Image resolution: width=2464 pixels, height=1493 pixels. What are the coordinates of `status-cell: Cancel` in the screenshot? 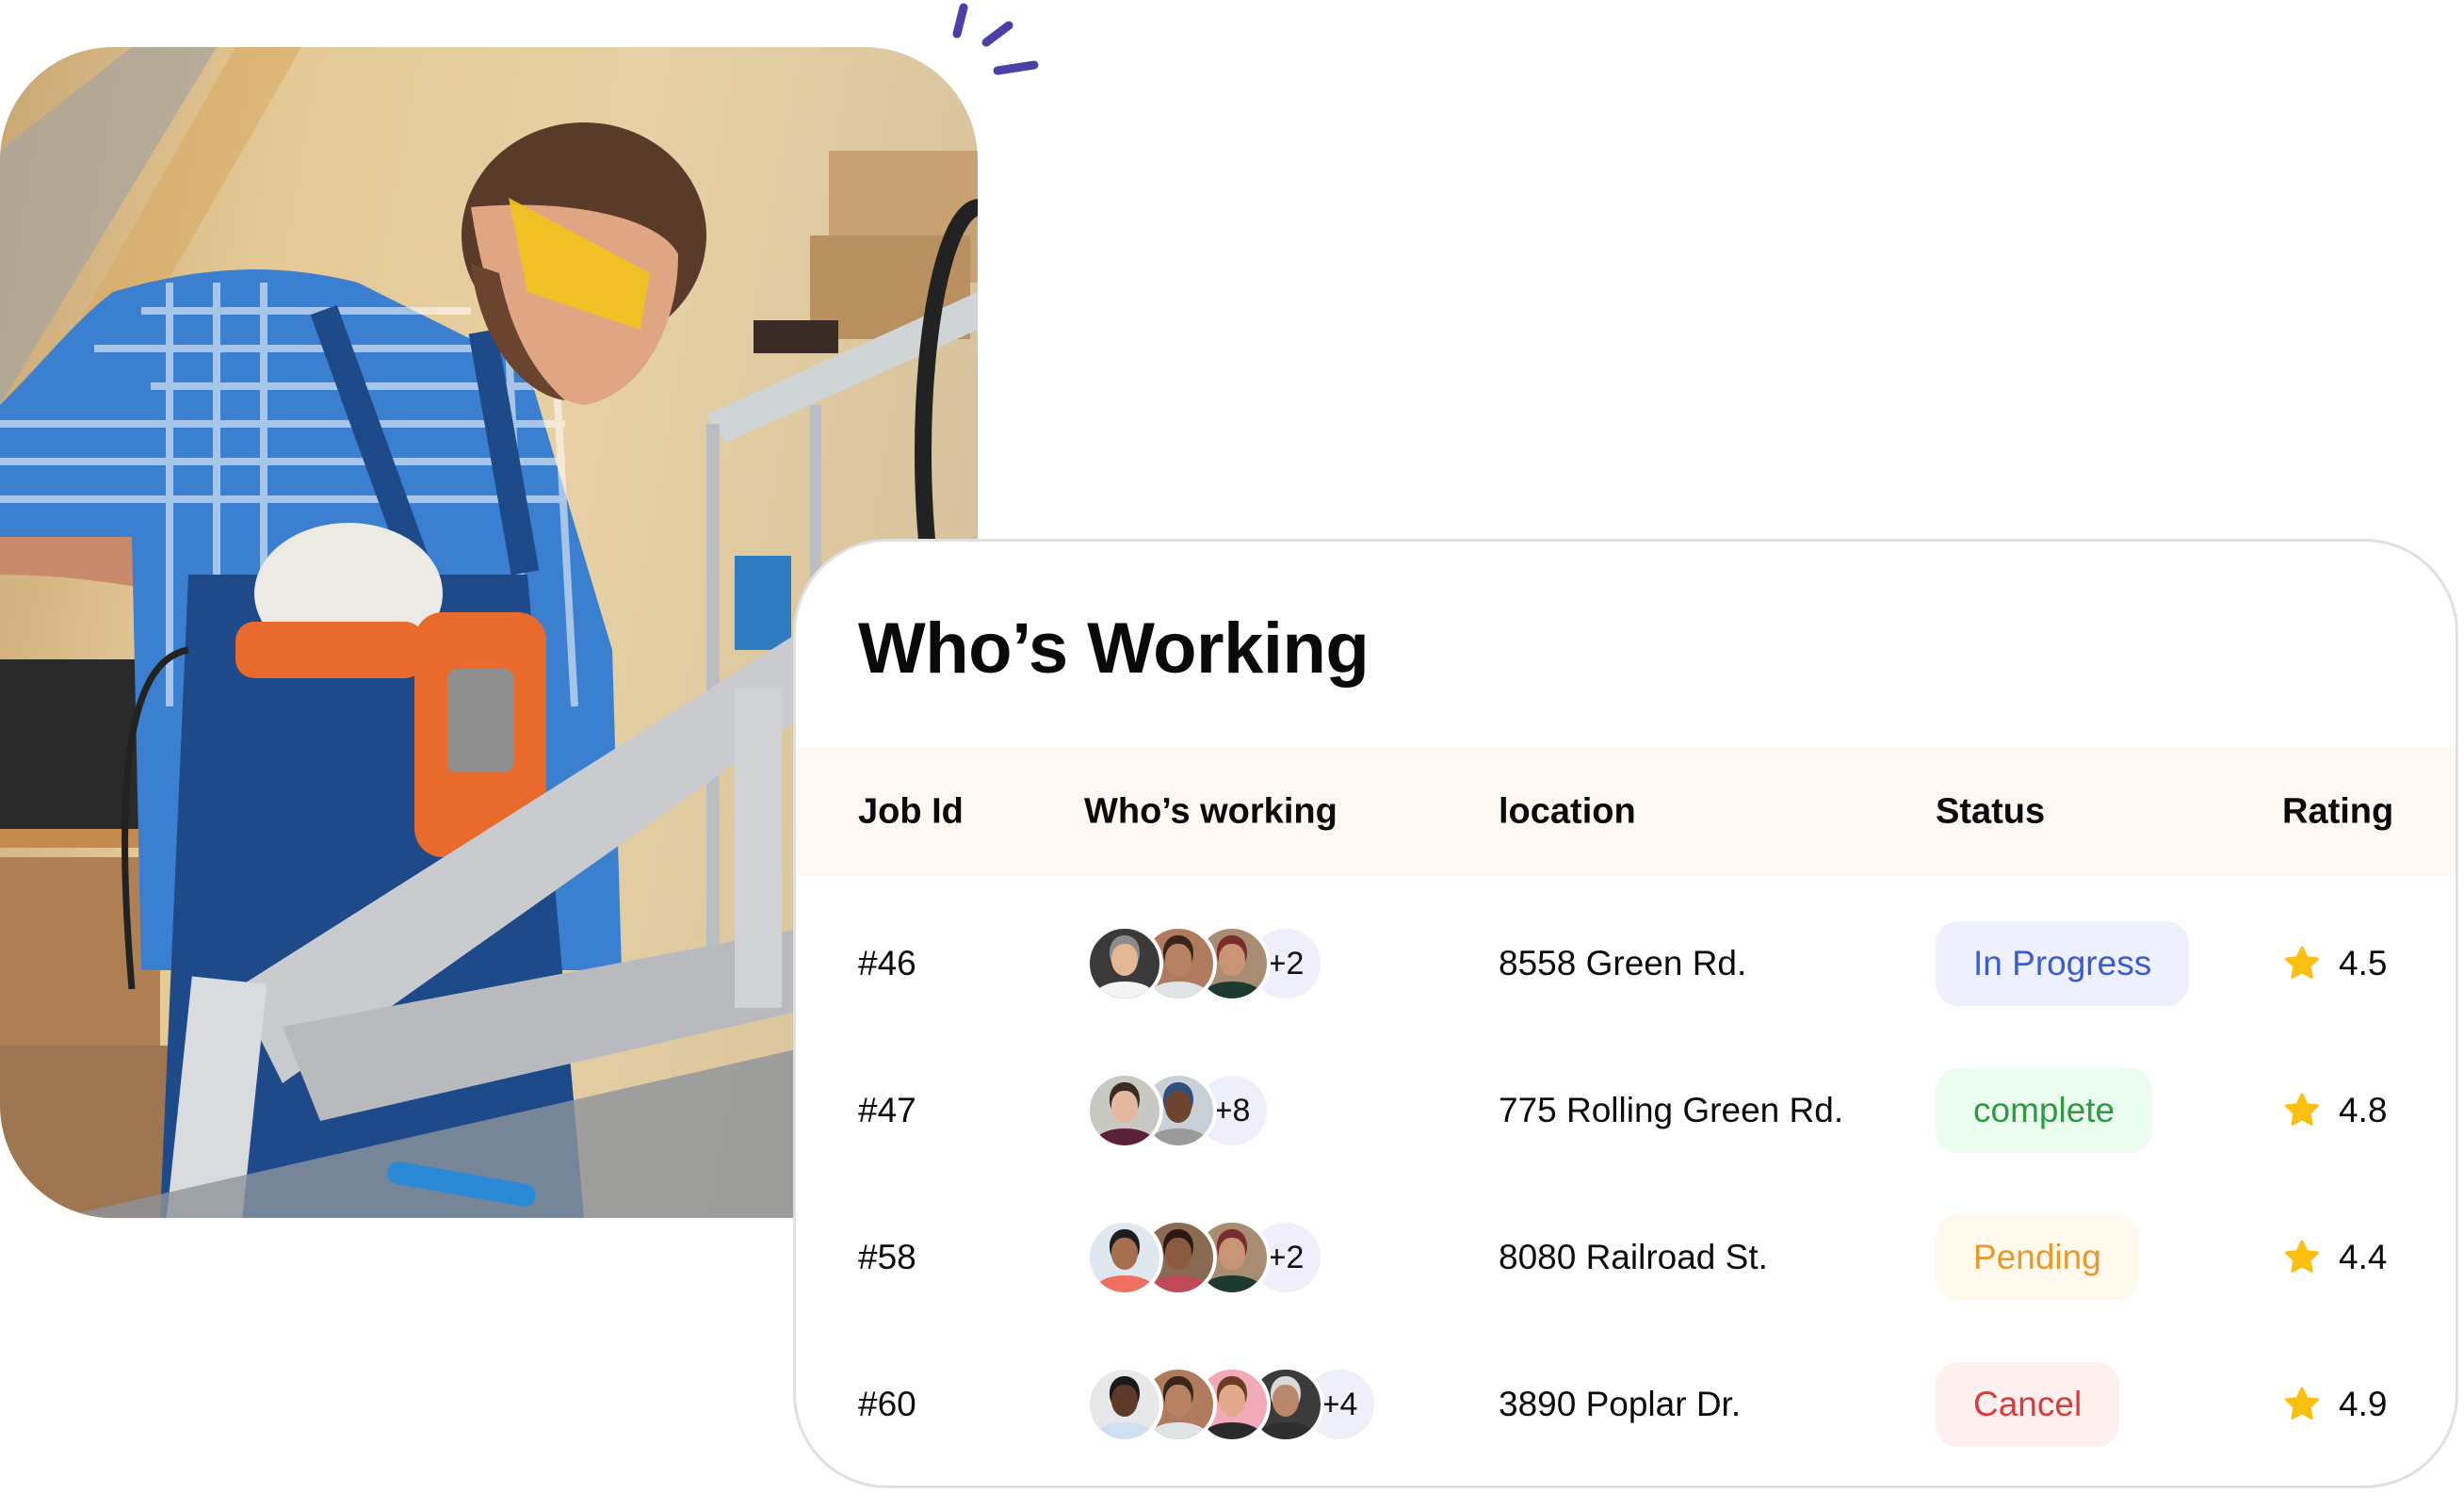 It's located at (2028, 1404).